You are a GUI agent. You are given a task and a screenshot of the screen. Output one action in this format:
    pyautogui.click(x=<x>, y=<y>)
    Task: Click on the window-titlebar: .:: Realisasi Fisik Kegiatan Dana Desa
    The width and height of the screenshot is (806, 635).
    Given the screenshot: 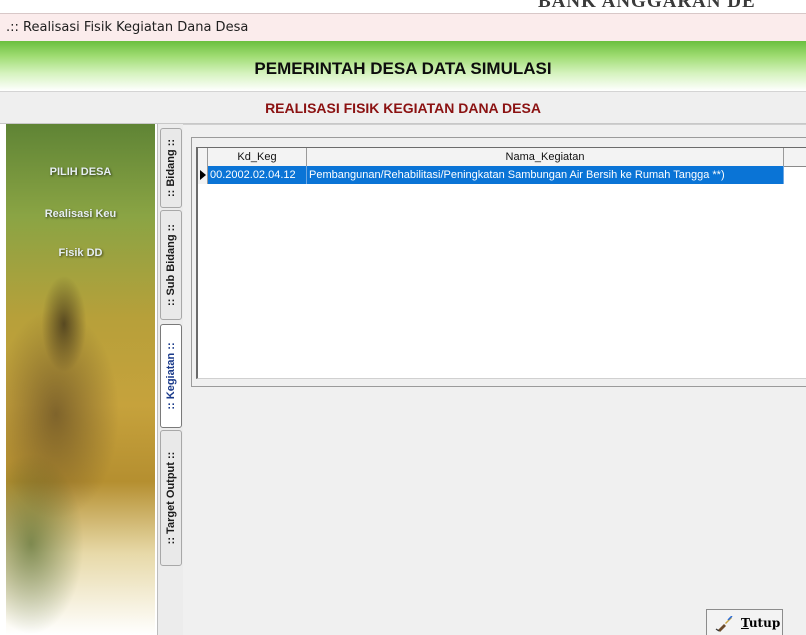 What is the action you would take?
    pyautogui.click(x=403, y=27)
    